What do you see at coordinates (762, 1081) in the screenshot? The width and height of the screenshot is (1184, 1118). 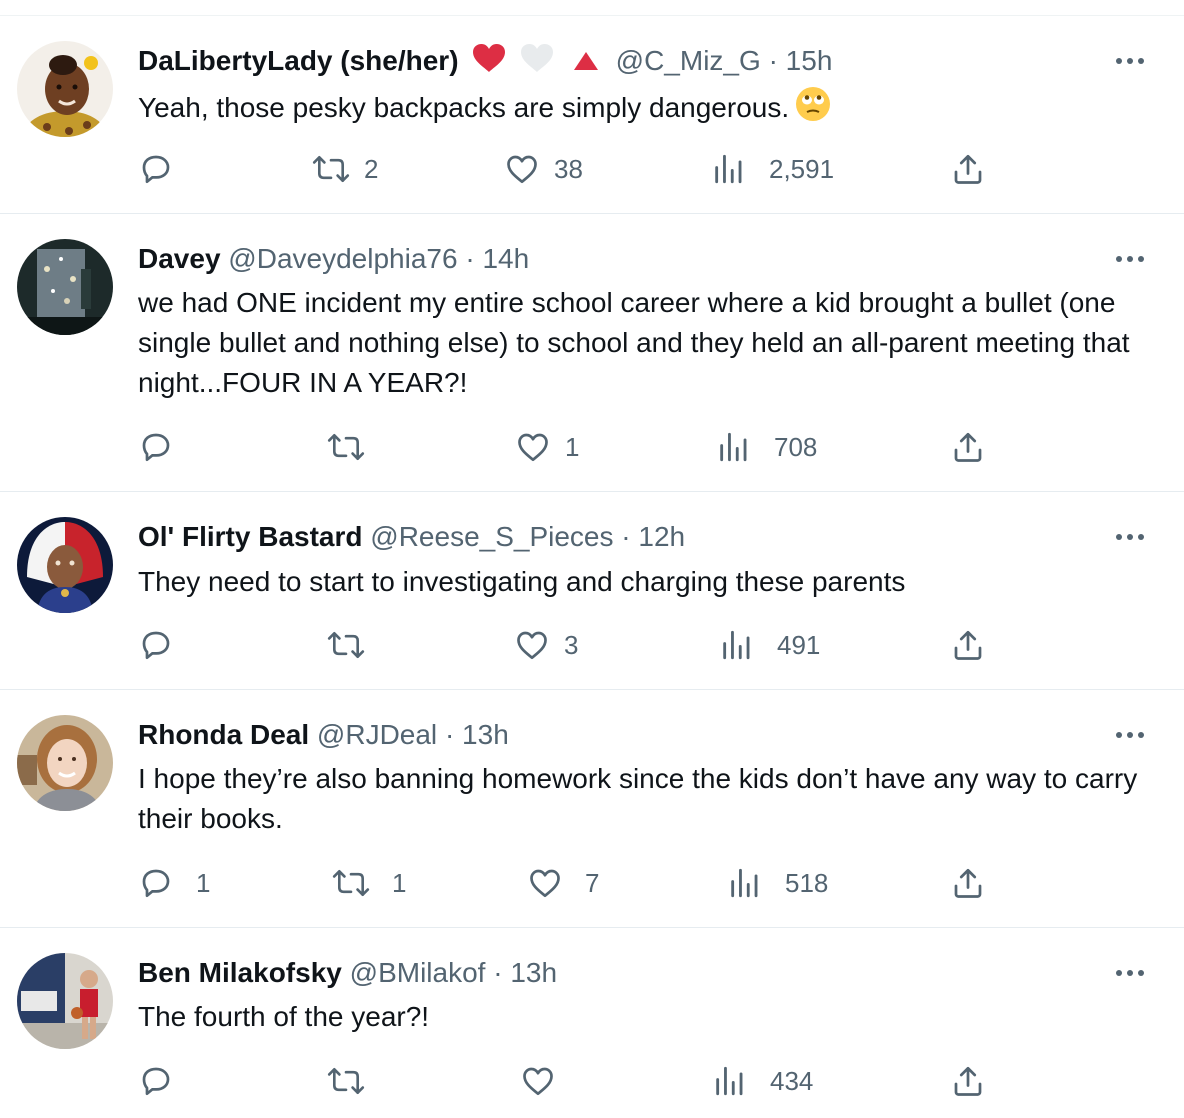 I see `views-button: 434` at bounding box center [762, 1081].